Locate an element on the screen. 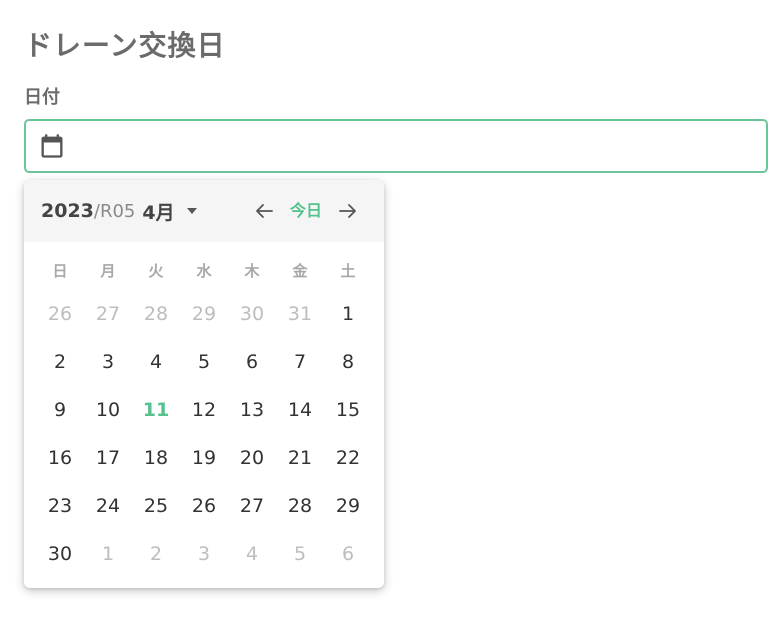 The image size is (782, 622). day-cell: 13 is located at coordinates (252, 410).